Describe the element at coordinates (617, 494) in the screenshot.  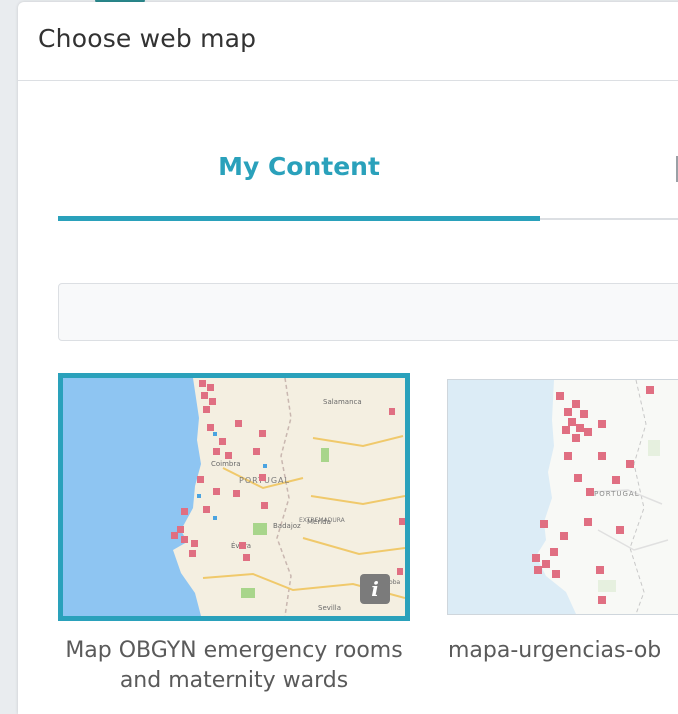
I see `map-label: PORTUGAL` at that location.